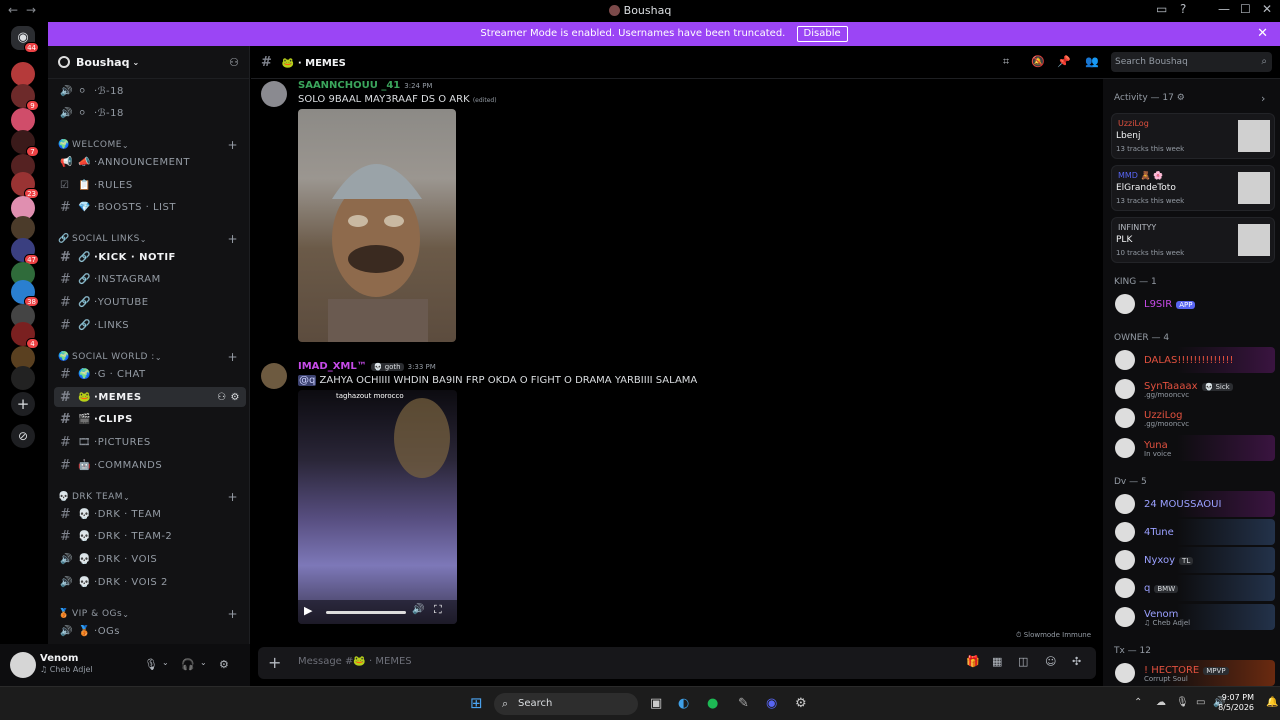  I want to click on category-header: 🔗 SOCIAL LINKS ⌄ +, so click(148, 239).